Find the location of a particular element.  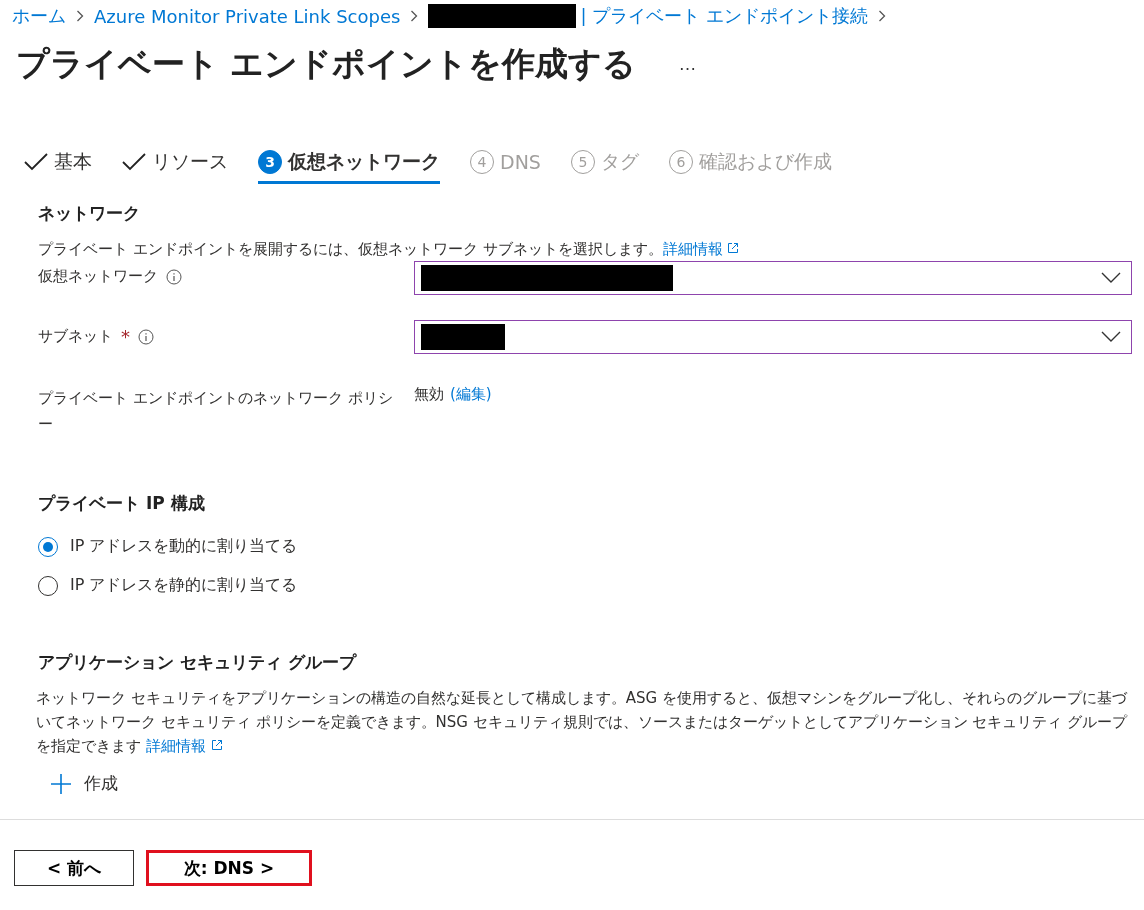

breadcrumb-link: | プライベート エンドポイント接続 is located at coordinates (724, 16).